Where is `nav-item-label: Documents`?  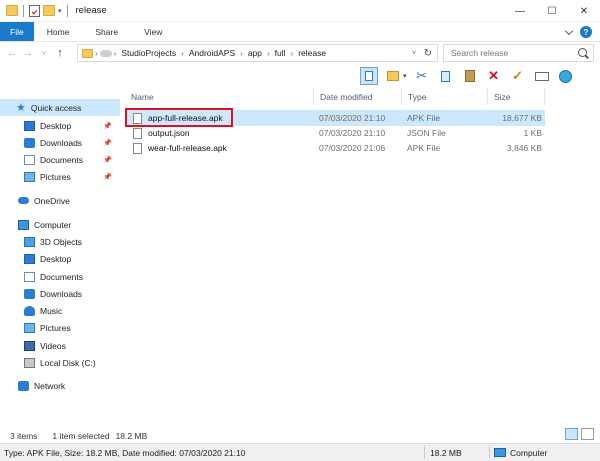 nav-item-label: Documents is located at coordinates (61, 276).